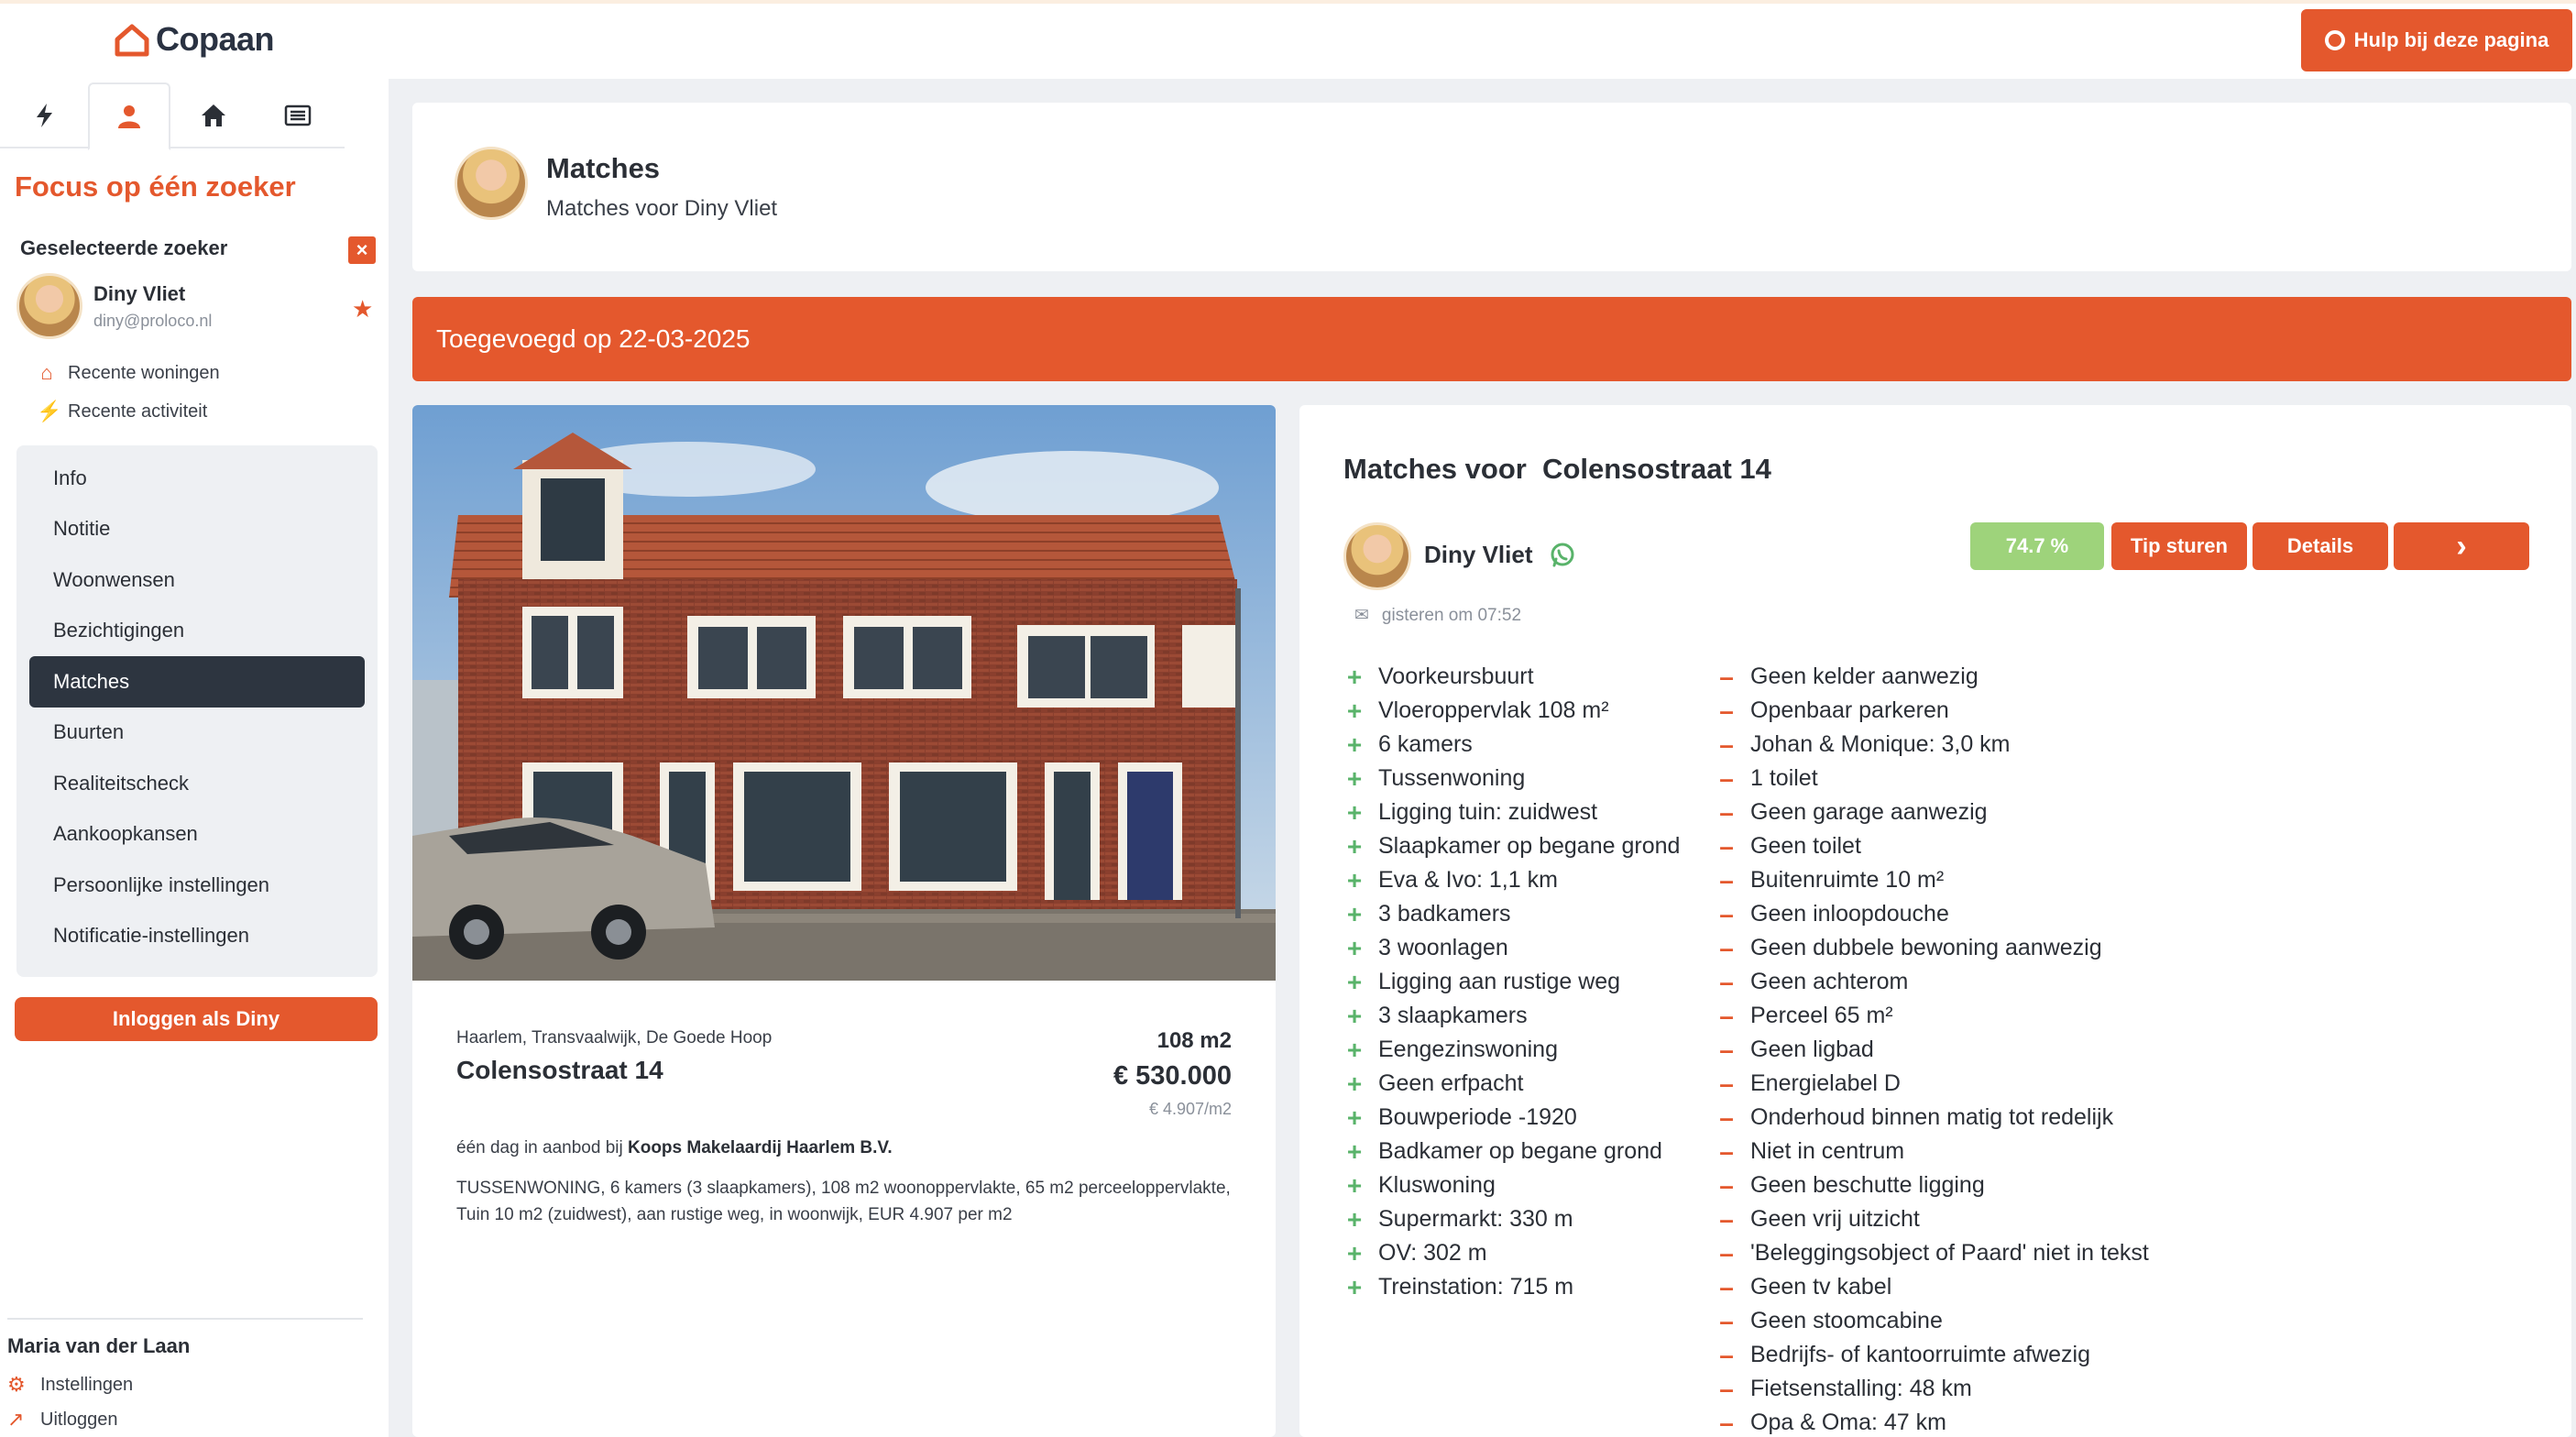  Describe the element at coordinates (1478, 555) in the screenshot. I see `match-seeker-name: Diny Vliet` at that location.